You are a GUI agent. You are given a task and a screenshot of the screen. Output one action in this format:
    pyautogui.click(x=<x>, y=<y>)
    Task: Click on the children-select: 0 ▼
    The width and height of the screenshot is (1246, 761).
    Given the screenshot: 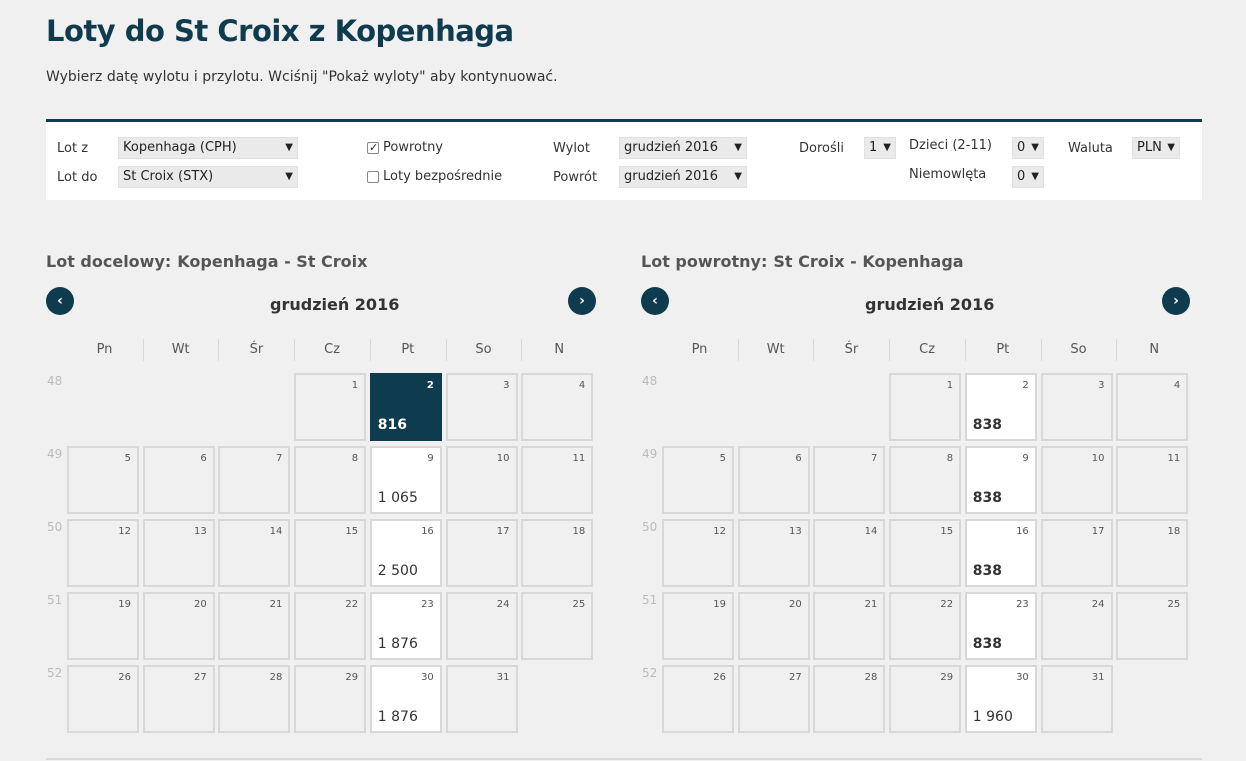 What is the action you would take?
    pyautogui.click(x=1028, y=148)
    